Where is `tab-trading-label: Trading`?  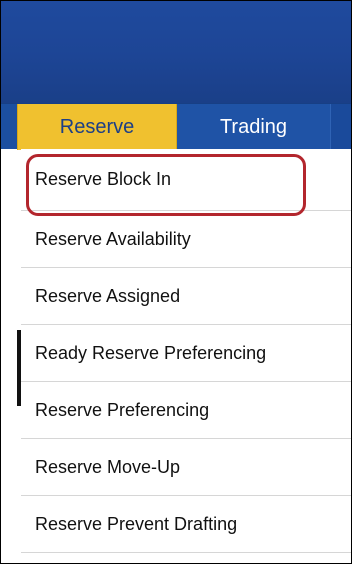
tab-trading-label: Trading is located at coordinates (253, 126).